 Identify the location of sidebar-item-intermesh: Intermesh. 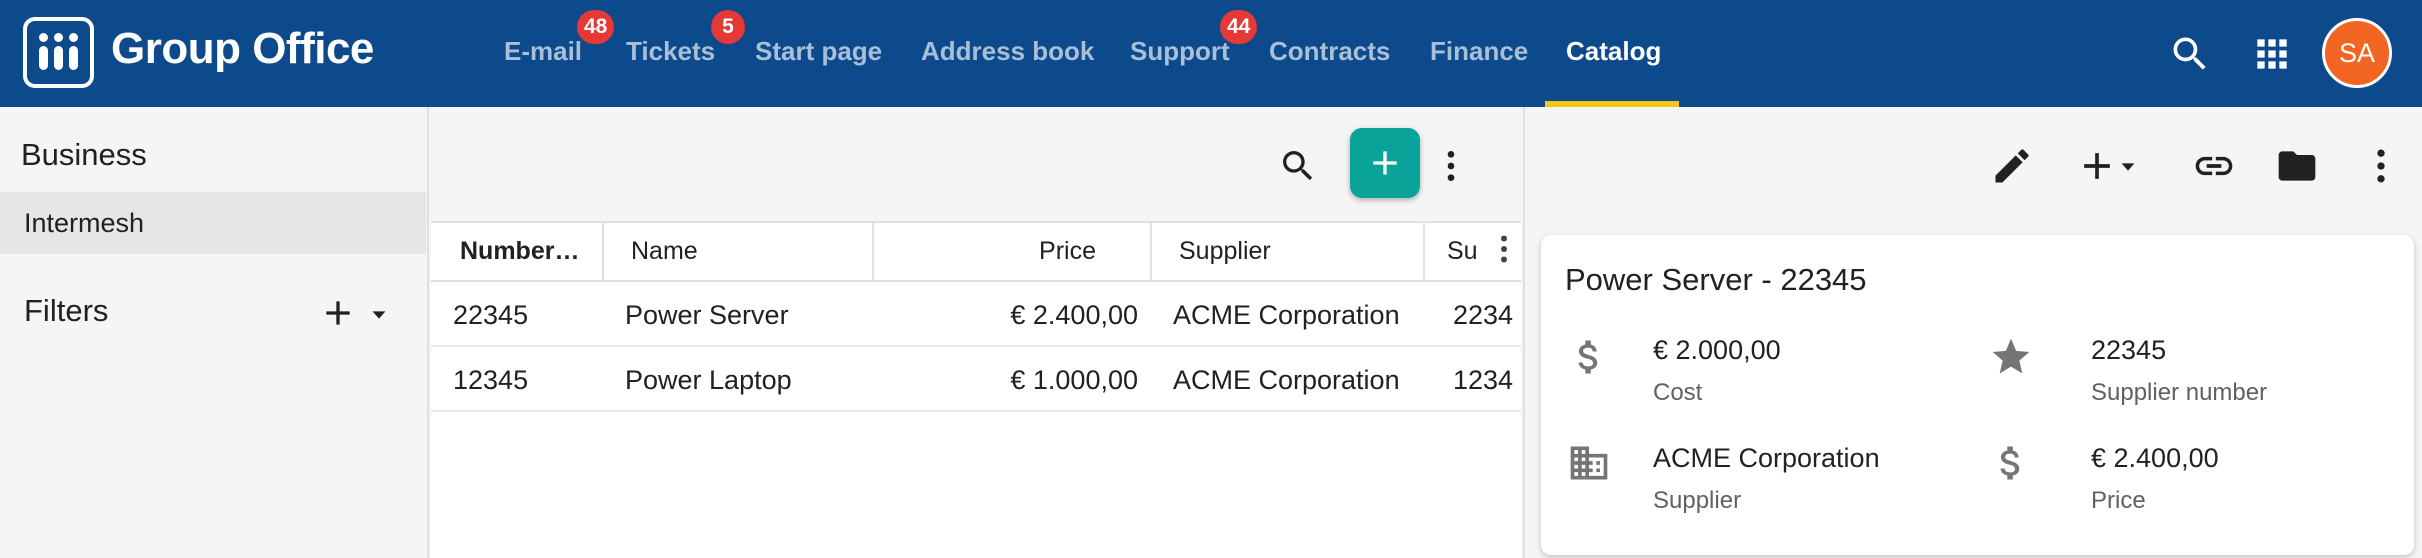
(213, 223).